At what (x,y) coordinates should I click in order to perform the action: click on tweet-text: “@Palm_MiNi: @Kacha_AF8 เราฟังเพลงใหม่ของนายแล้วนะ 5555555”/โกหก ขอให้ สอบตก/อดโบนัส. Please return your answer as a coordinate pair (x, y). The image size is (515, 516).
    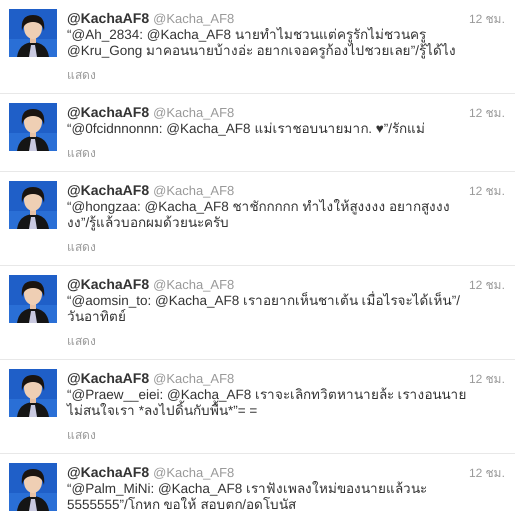
    Looking at the image, I should click on (247, 497).